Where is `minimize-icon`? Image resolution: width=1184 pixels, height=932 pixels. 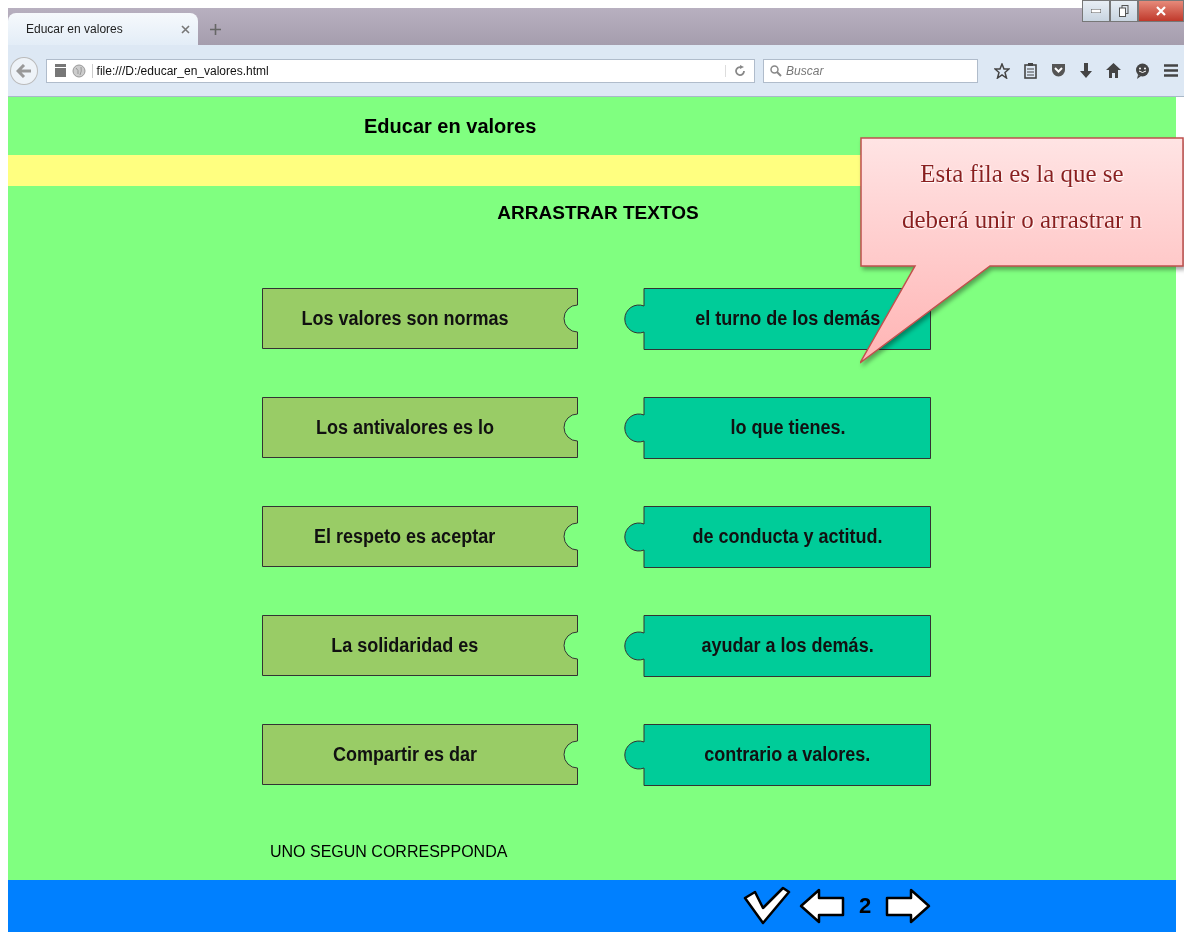 minimize-icon is located at coordinates (1096, 11).